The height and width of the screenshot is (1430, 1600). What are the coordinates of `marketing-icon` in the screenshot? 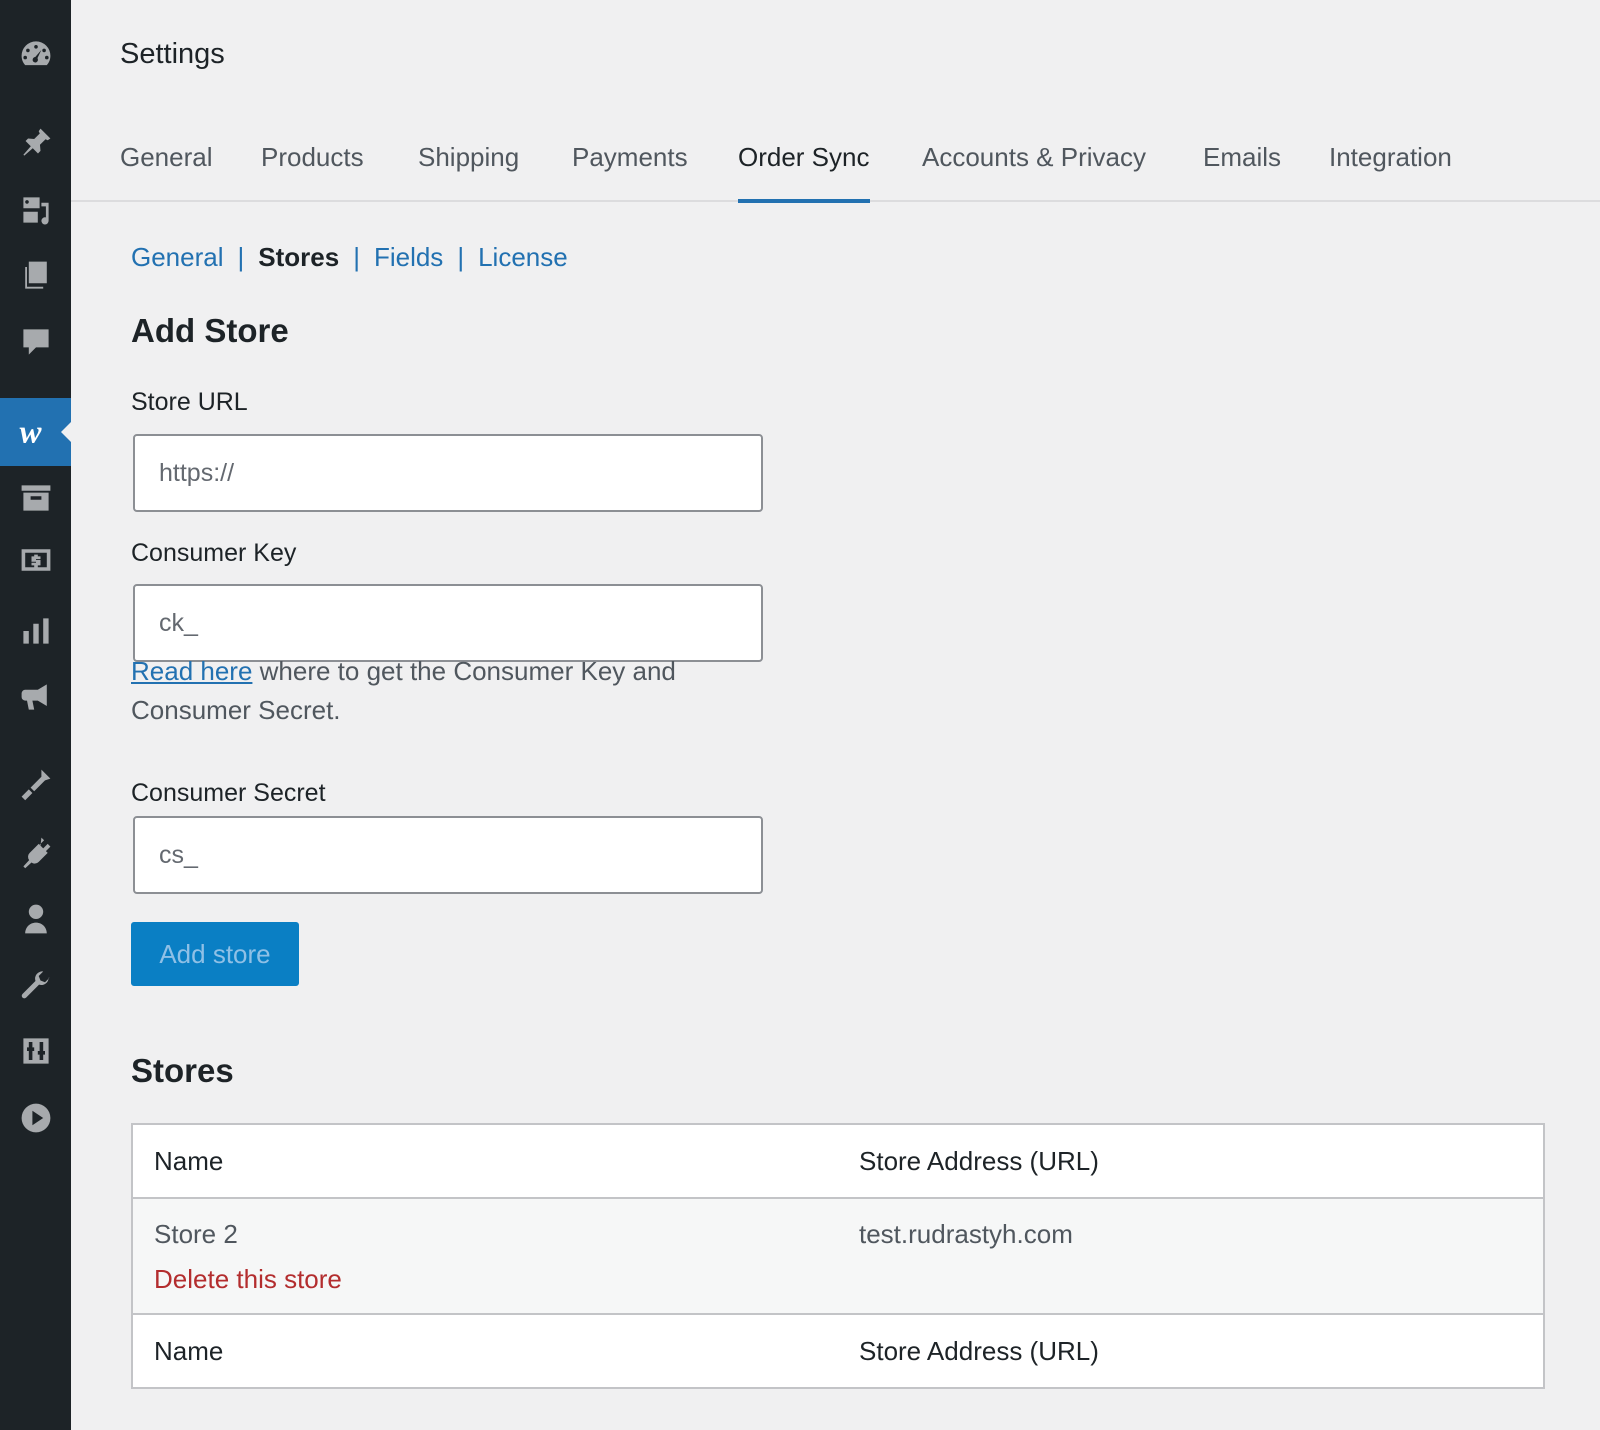 It's located at (35, 697).